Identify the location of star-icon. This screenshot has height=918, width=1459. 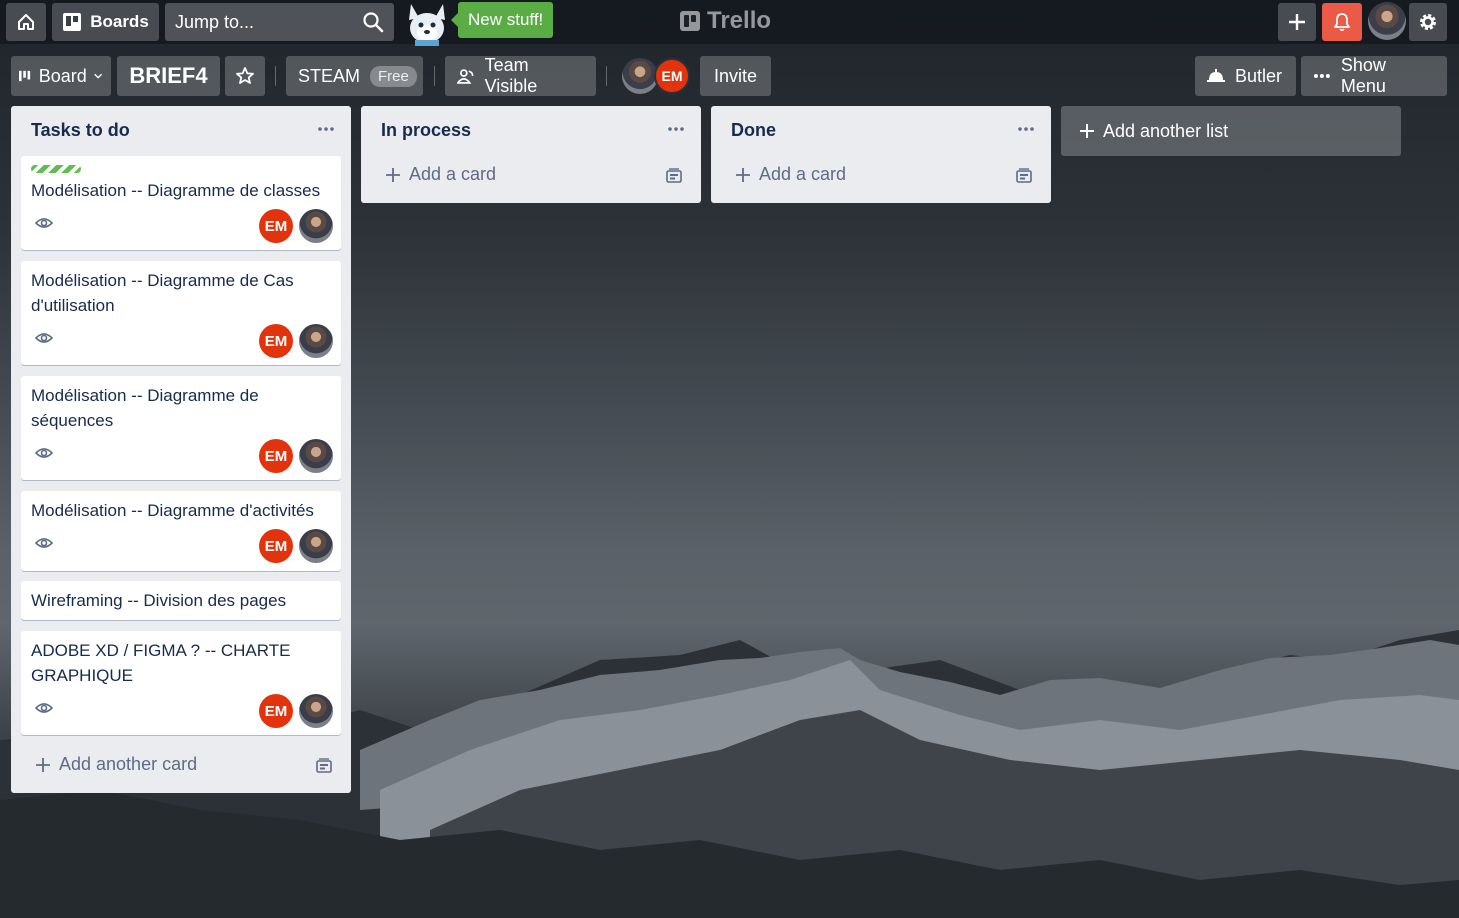
(245, 75).